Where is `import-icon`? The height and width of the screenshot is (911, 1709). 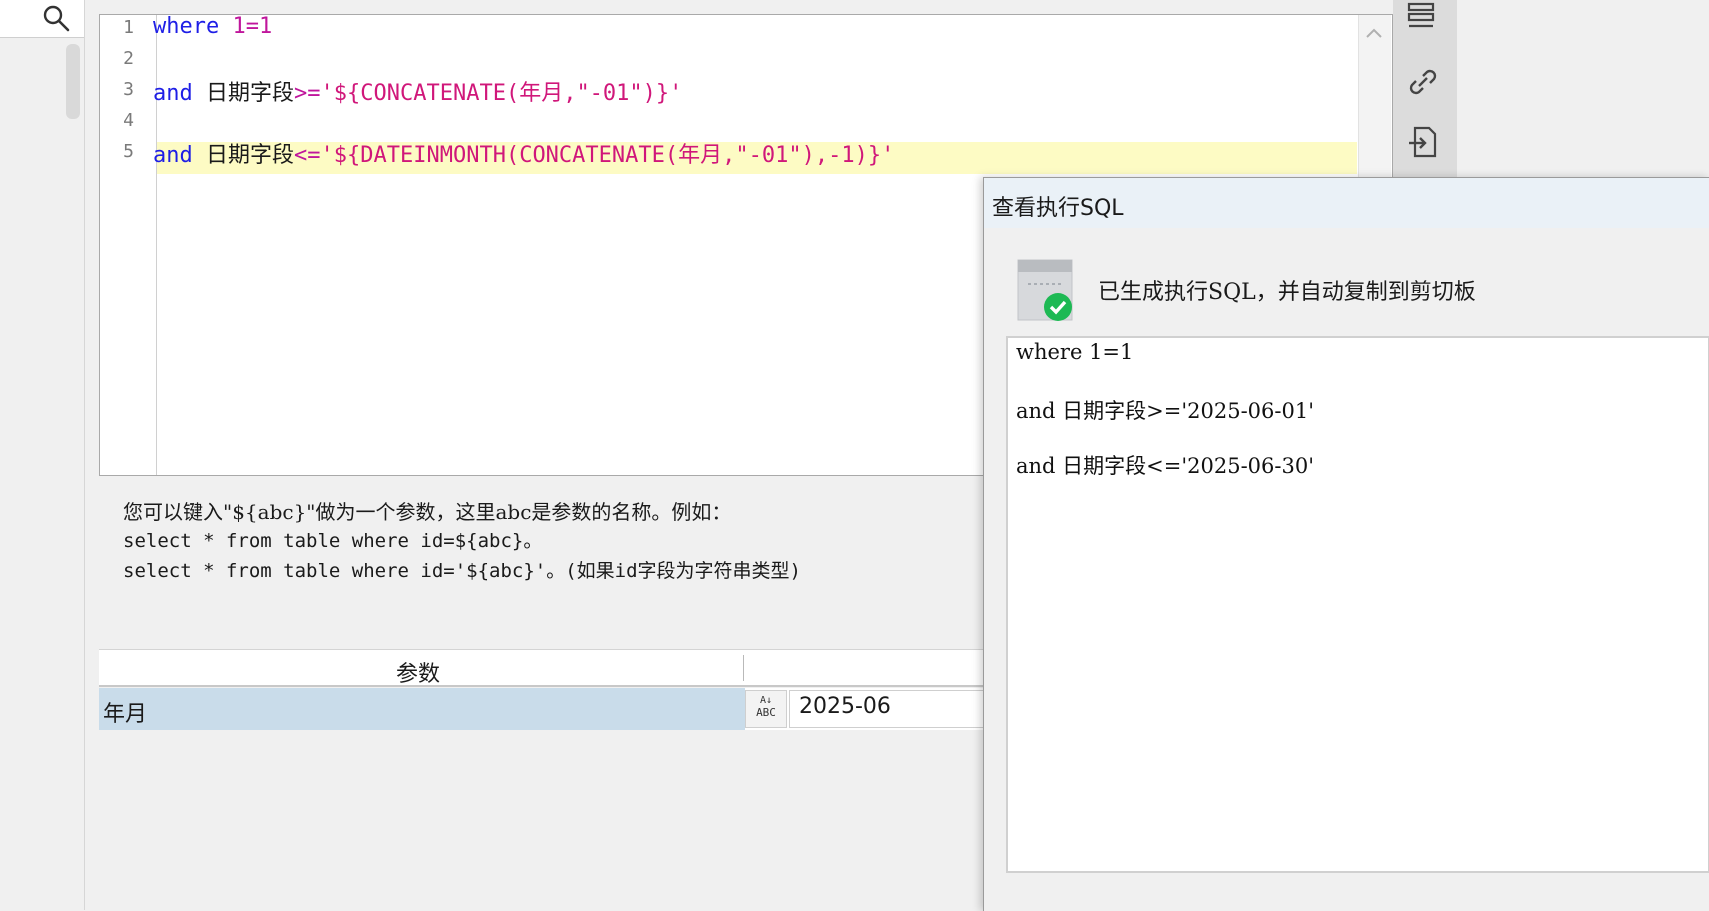 import-icon is located at coordinates (1423, 142).